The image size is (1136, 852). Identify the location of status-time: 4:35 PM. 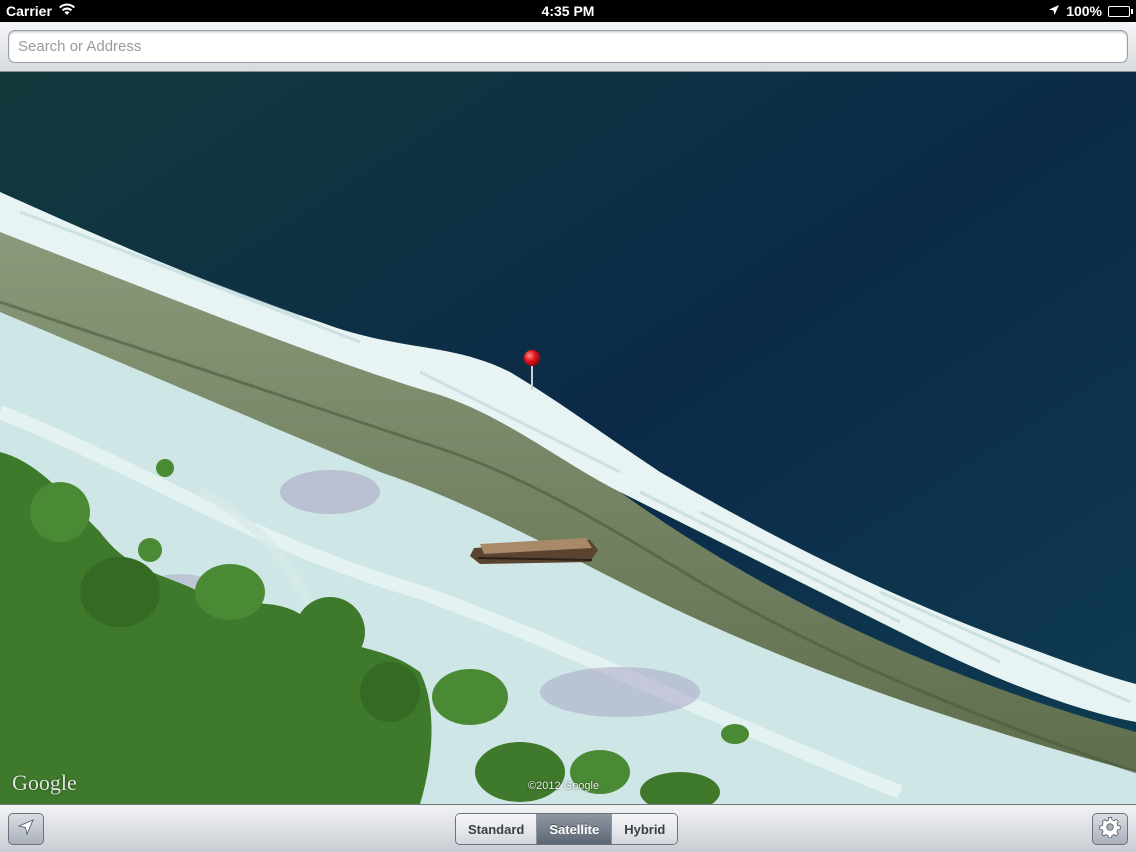
(568, 11).